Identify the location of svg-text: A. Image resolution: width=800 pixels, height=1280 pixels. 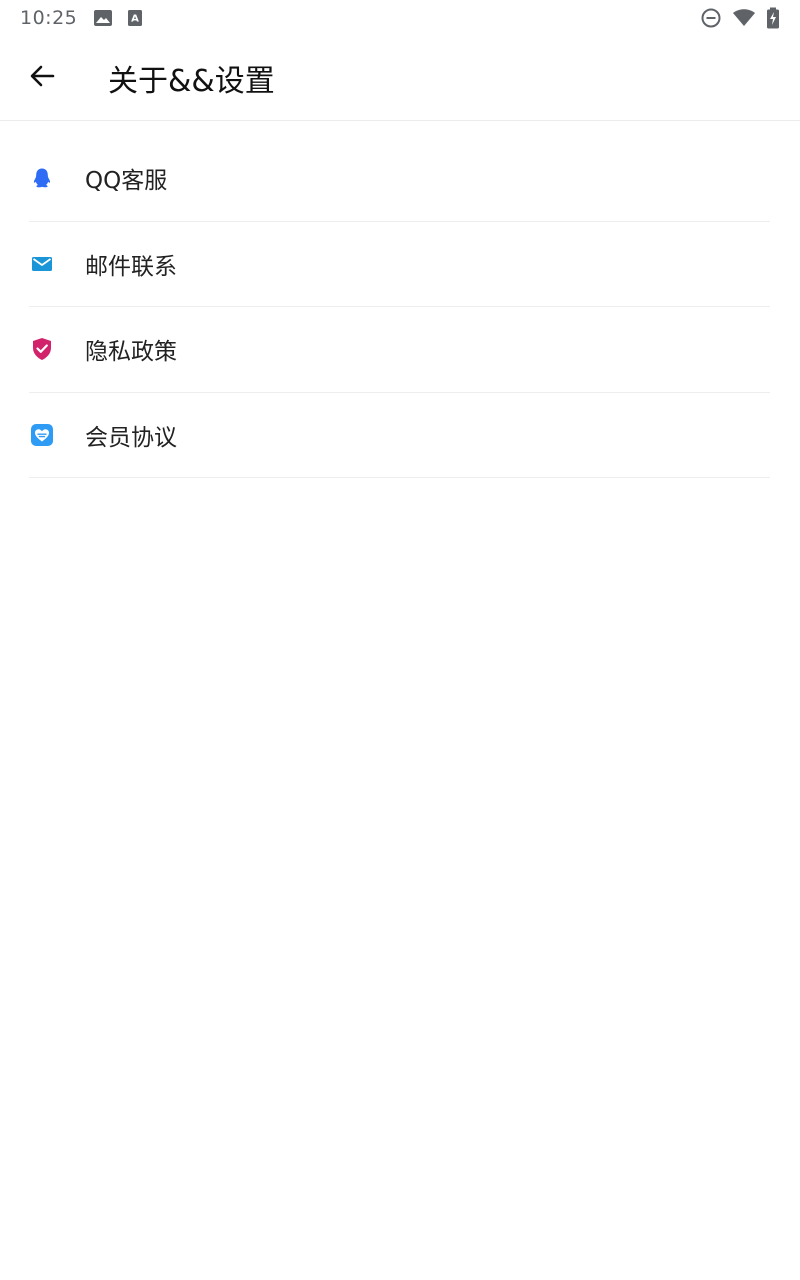
(135, 19).